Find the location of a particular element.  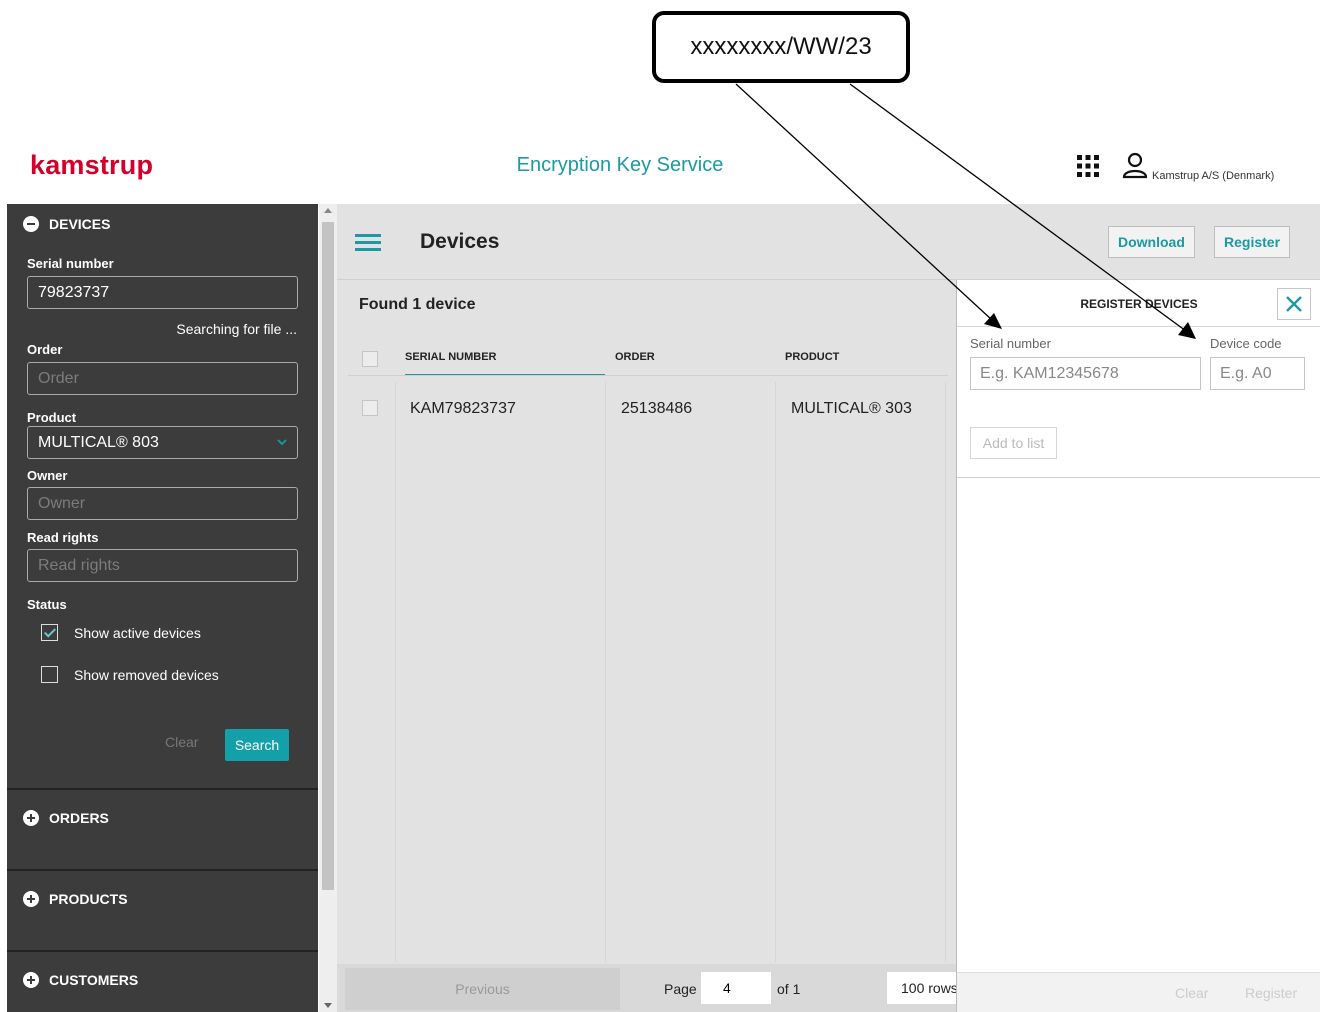

panel-title: REGISTER DEVICES is located at coordinates (1139, 304).